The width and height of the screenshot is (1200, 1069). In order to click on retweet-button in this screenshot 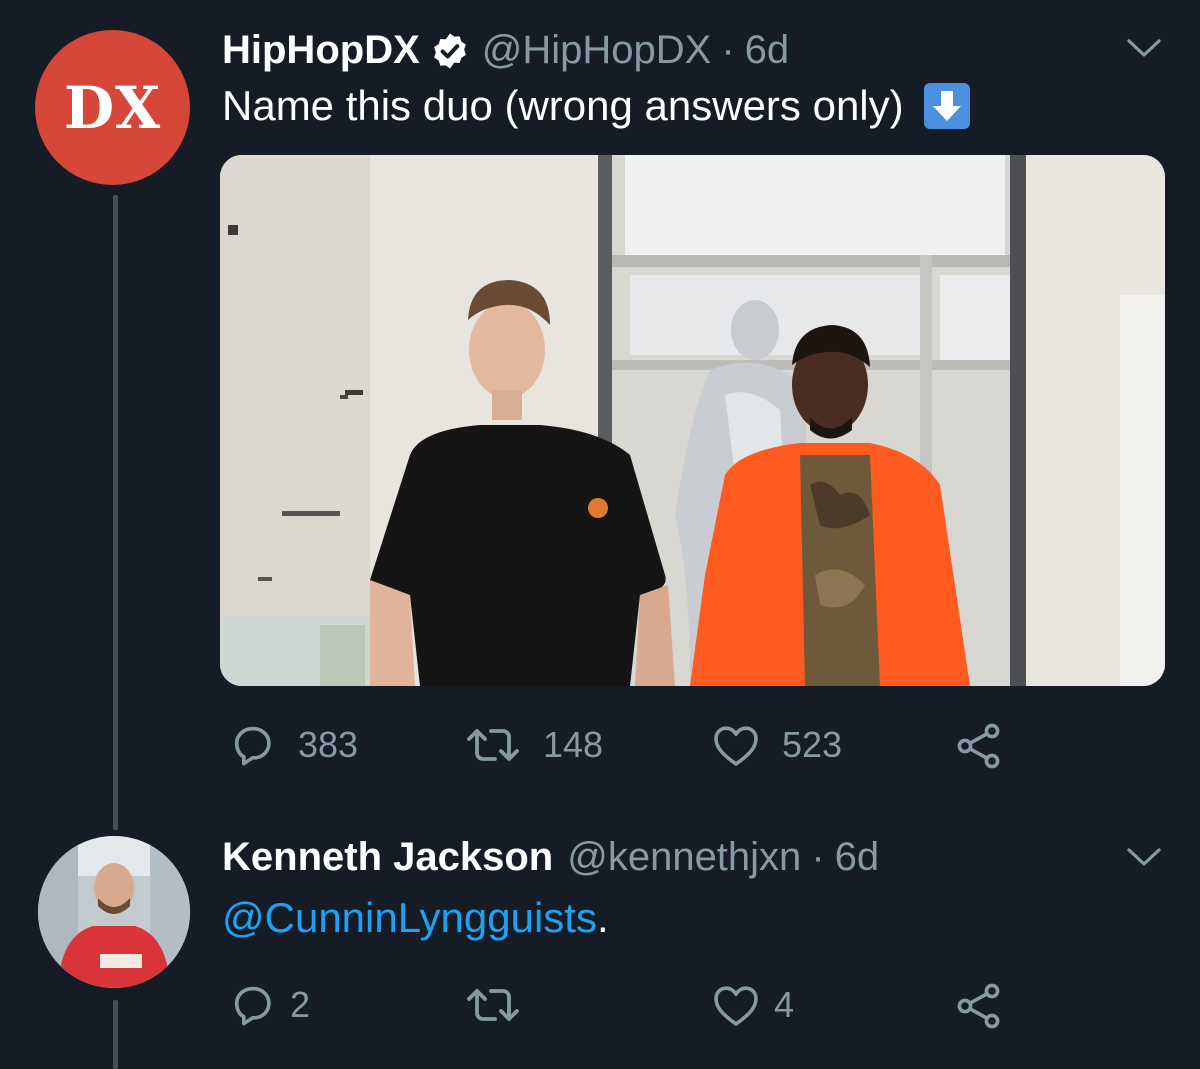, I will do `click(504, 1005)`.